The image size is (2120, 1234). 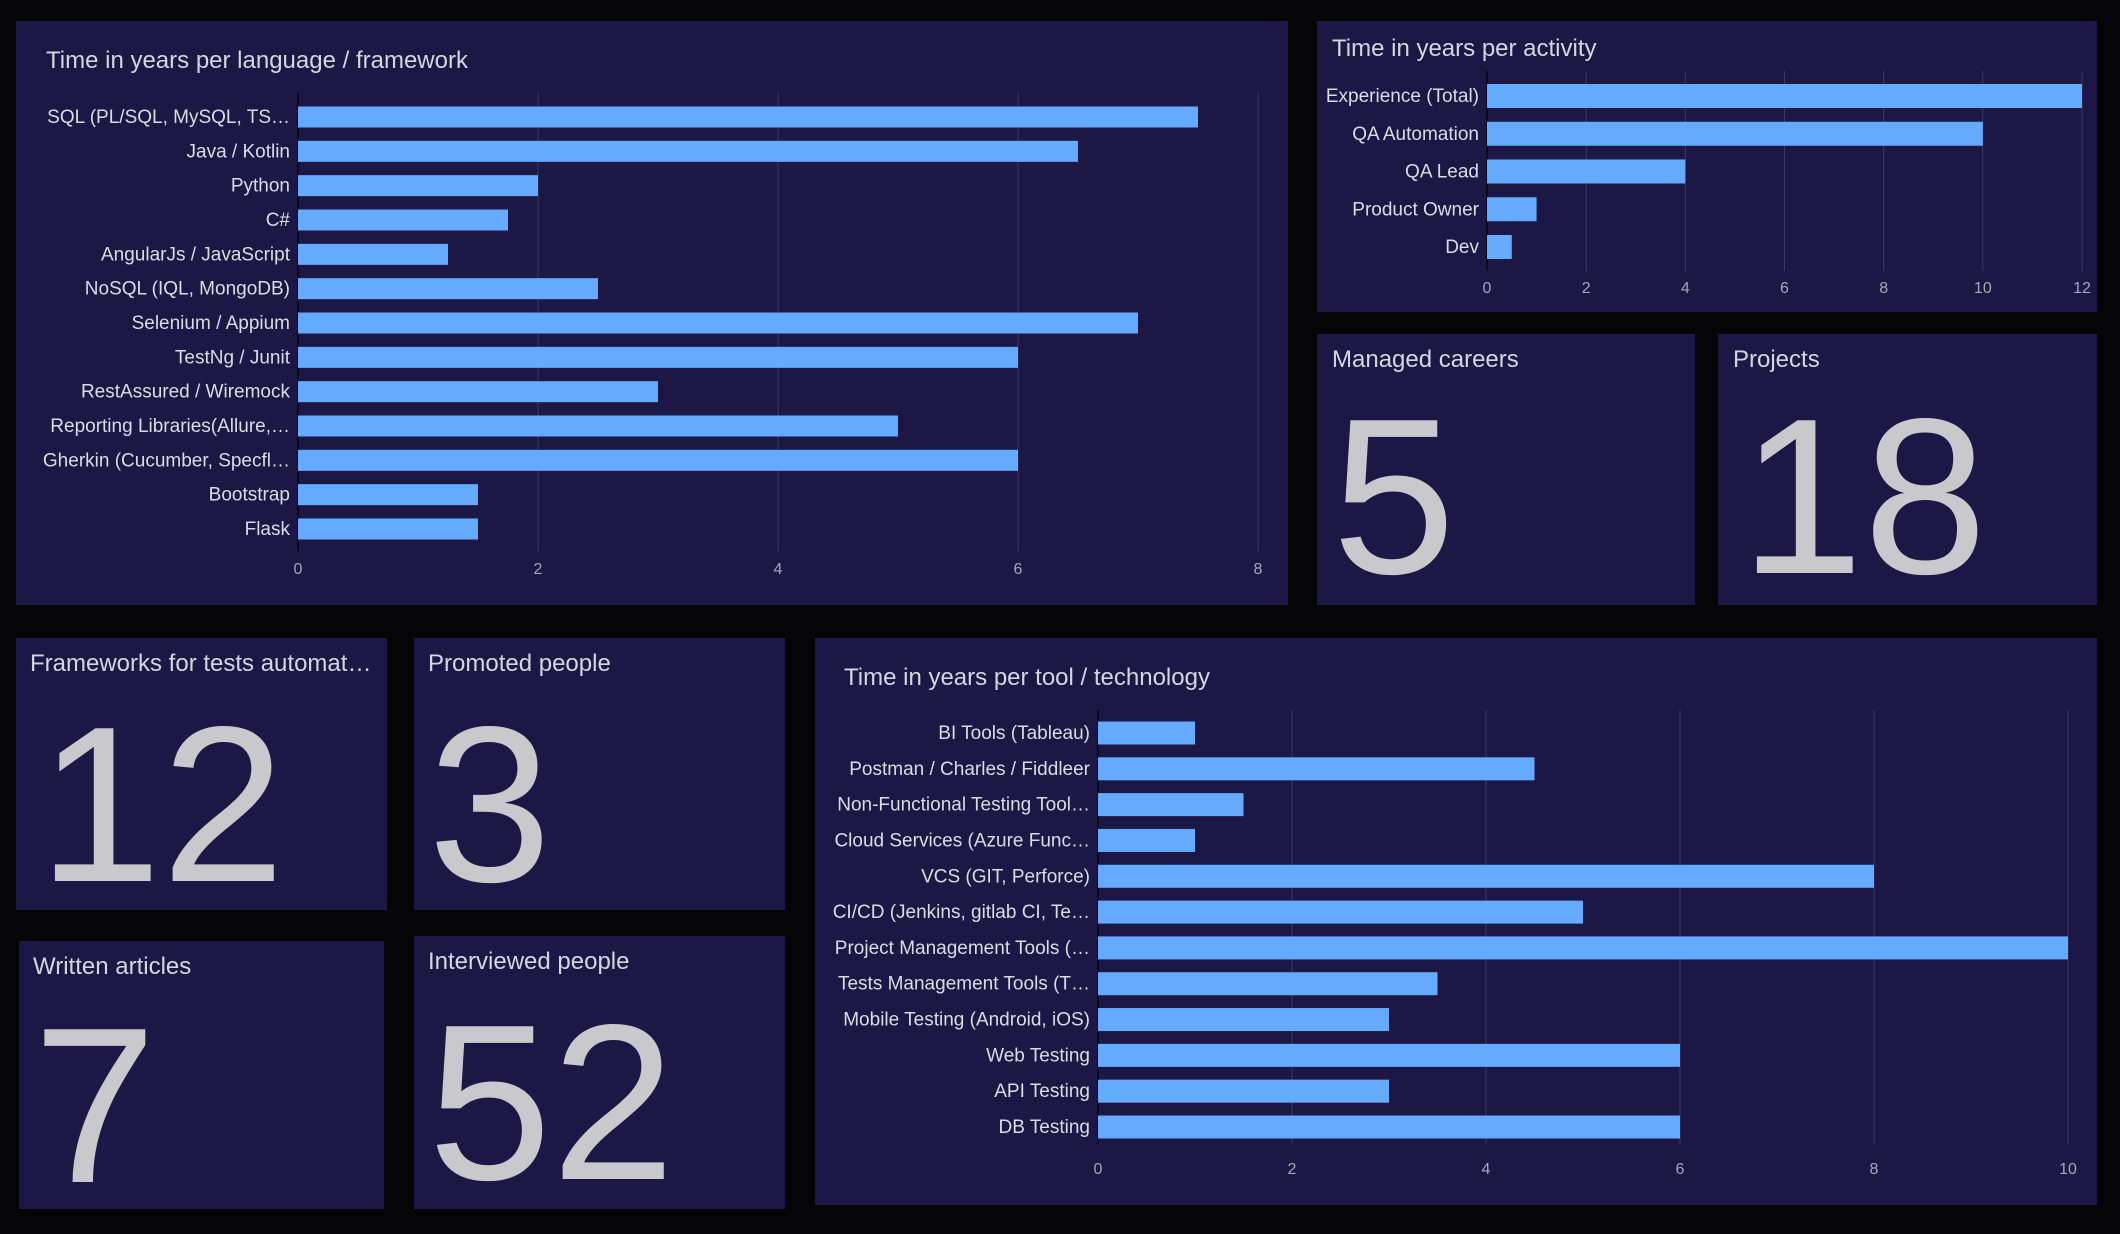 I want to click on category-label: Flask, so click(x=268, y=529).